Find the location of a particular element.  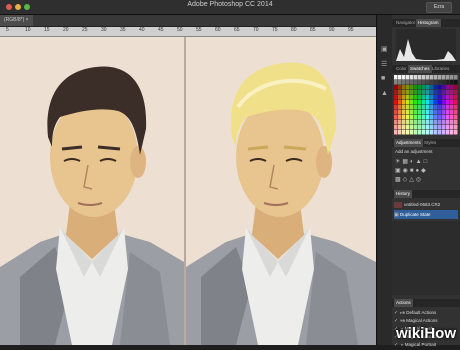

swatch-grid is located at coordinates (426, 105).